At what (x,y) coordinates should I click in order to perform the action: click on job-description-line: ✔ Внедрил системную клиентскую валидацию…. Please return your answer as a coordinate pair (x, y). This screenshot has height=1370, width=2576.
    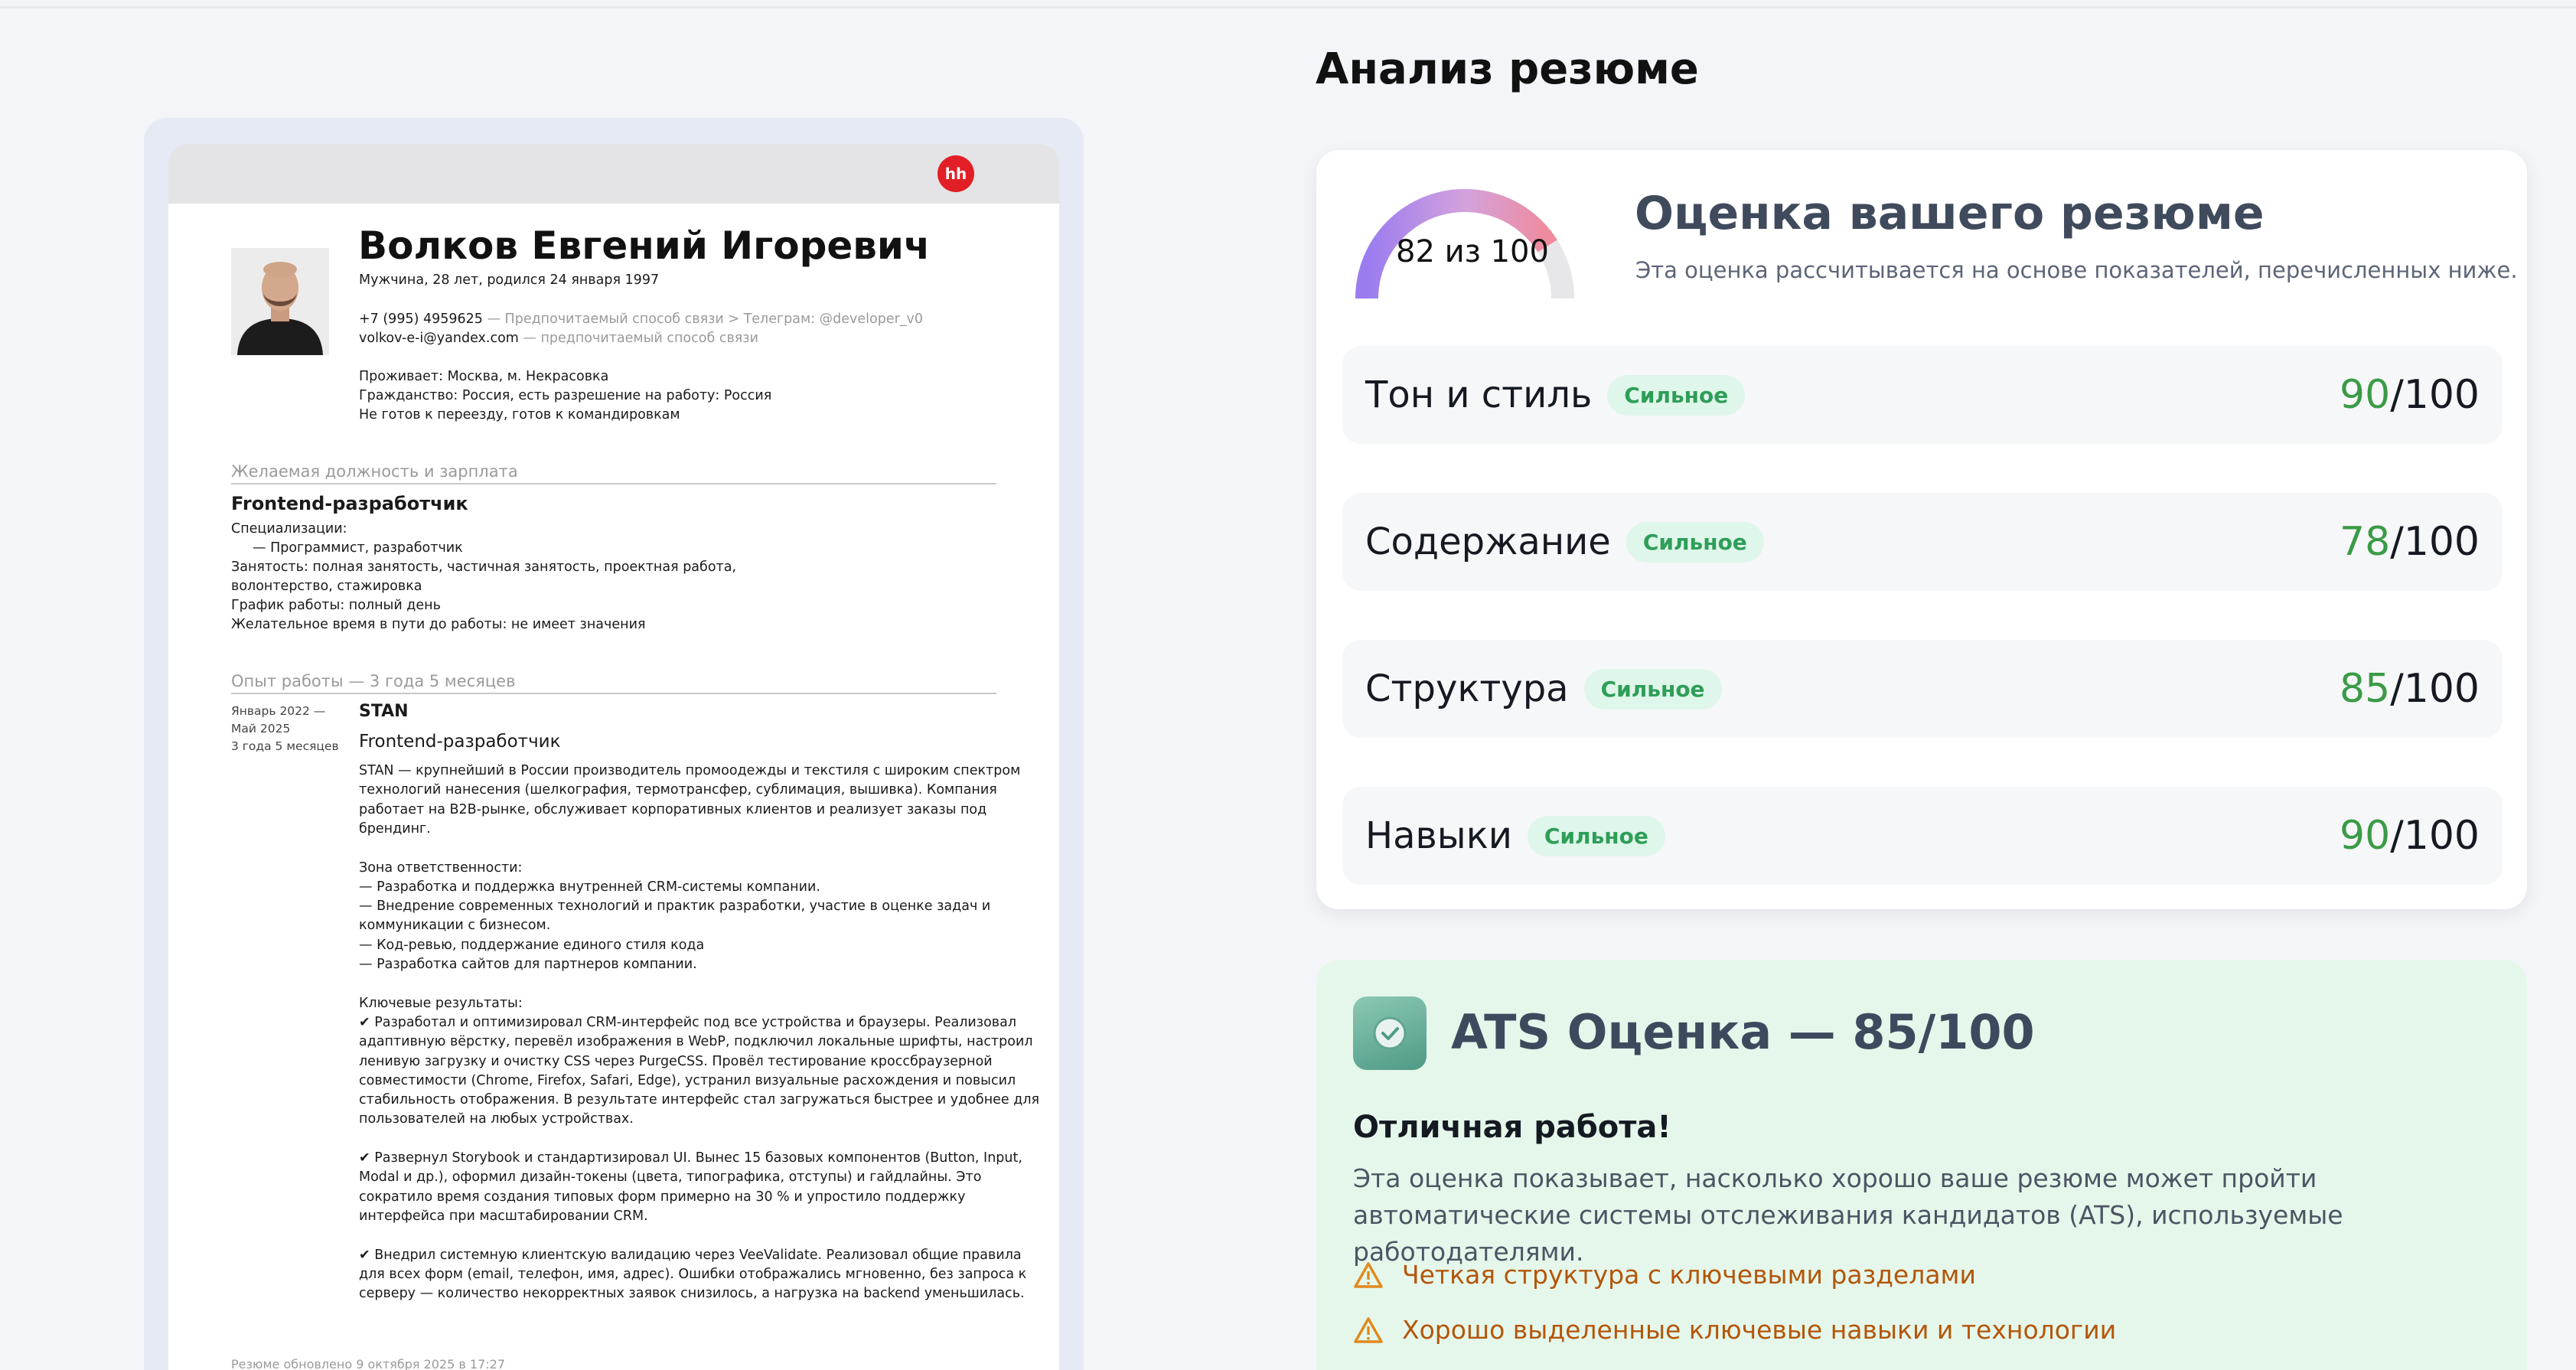
    Looking at the image, I should click on (690, 1255).